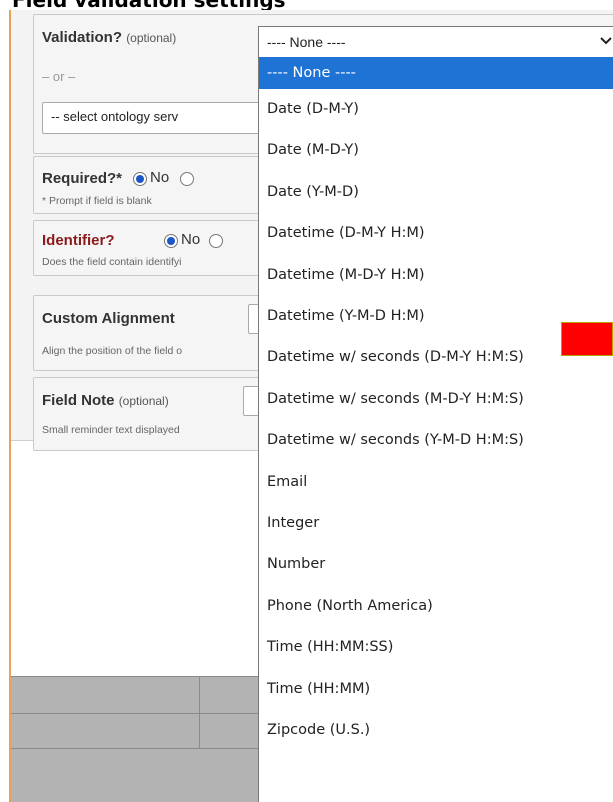 The height and width of the screenshot is (802, 613). What do you see at coordinates (171, 241) in the screenshot?
I see `identifier-no-radio` at bounding box center [171, 241].